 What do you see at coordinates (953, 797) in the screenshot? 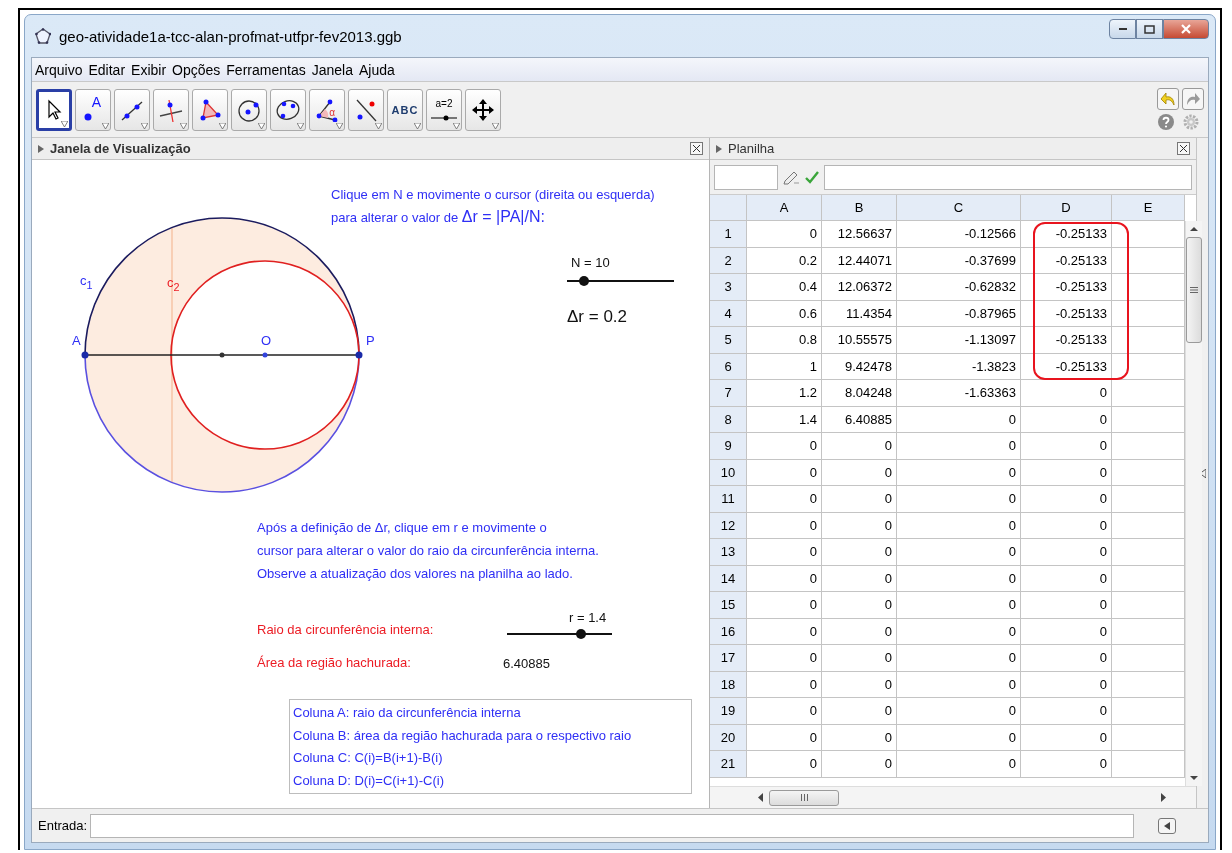
I see `horizontal-scrollbar` at bounding box center [953, 797].